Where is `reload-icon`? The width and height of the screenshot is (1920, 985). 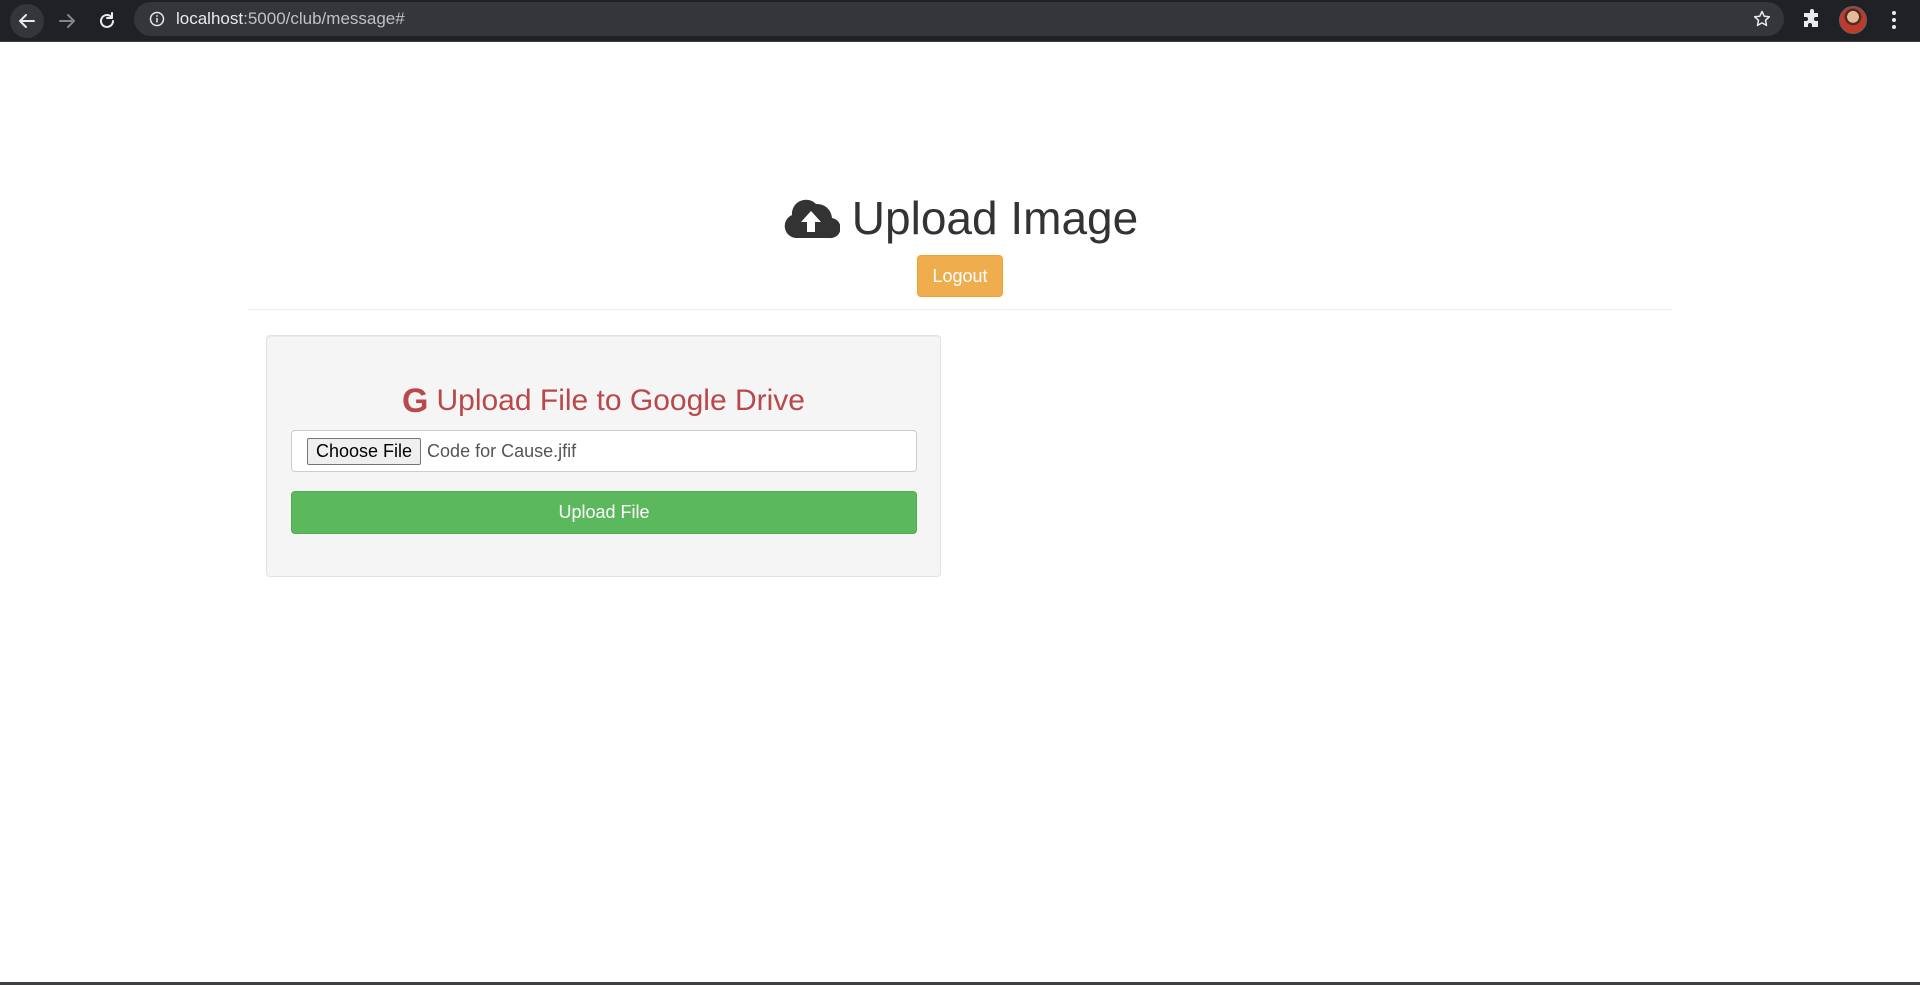
reload-icon is located at coordinates (107, 20).